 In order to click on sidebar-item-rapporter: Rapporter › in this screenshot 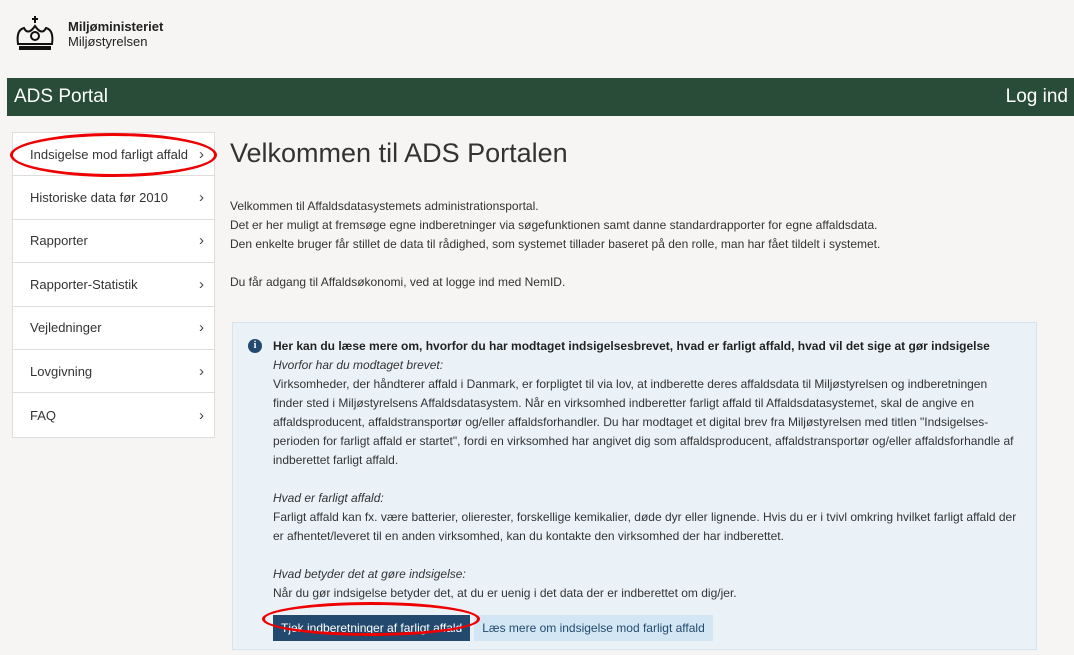, I will do `click(113, 242)`.